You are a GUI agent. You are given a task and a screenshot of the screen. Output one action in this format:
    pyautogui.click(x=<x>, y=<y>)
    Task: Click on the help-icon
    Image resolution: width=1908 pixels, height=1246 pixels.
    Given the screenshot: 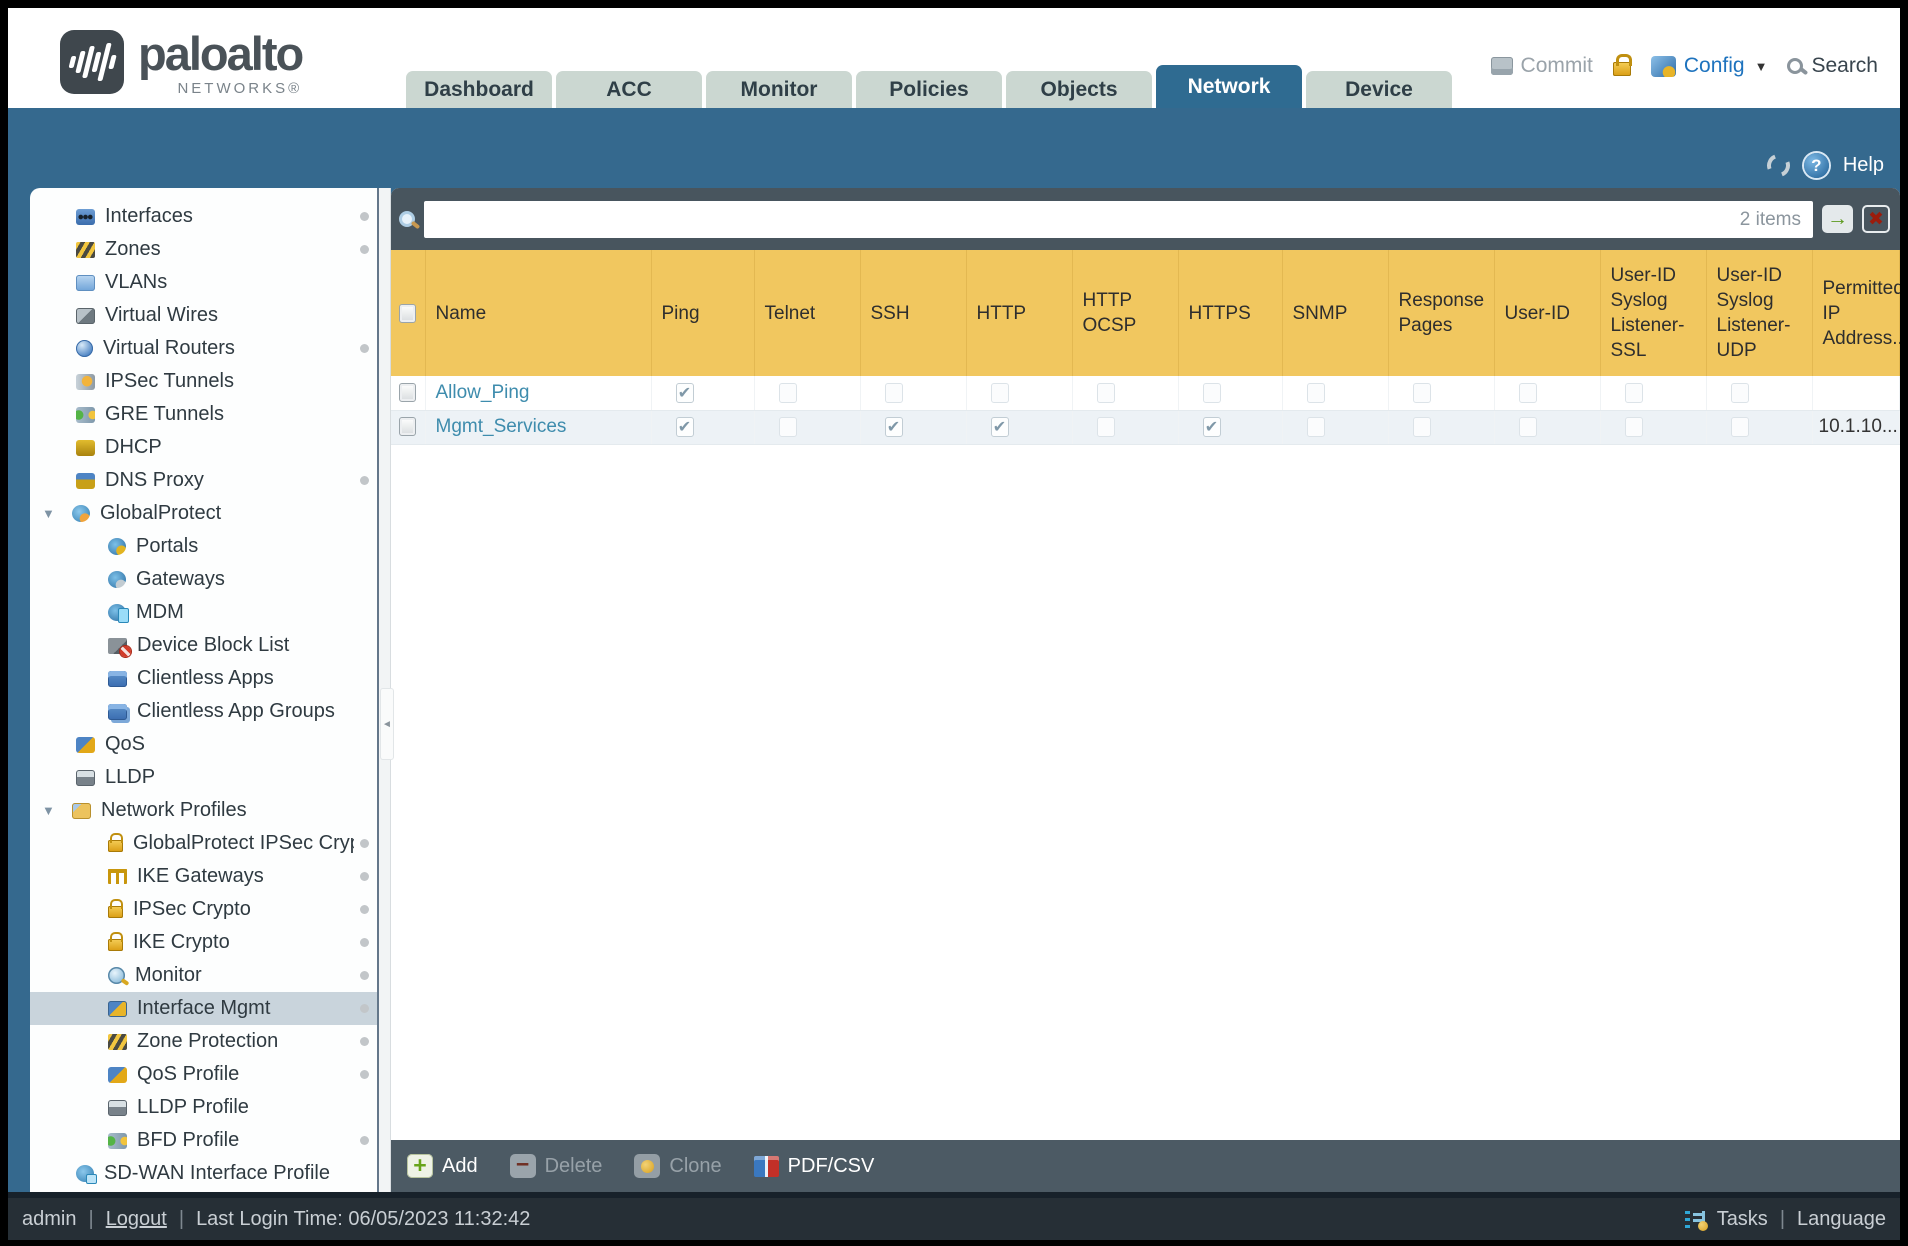 What is the action you would take?
    pyautogui.click(x=1816, y=165)
    